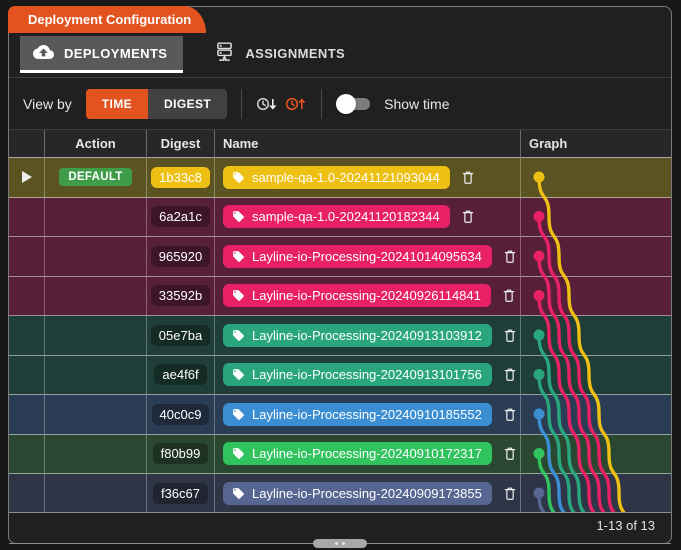 This screenshot has width=681, height=550. Describe the element at coordinates (346, 103) in the screenshot. I see `toggle-knob` at that location.